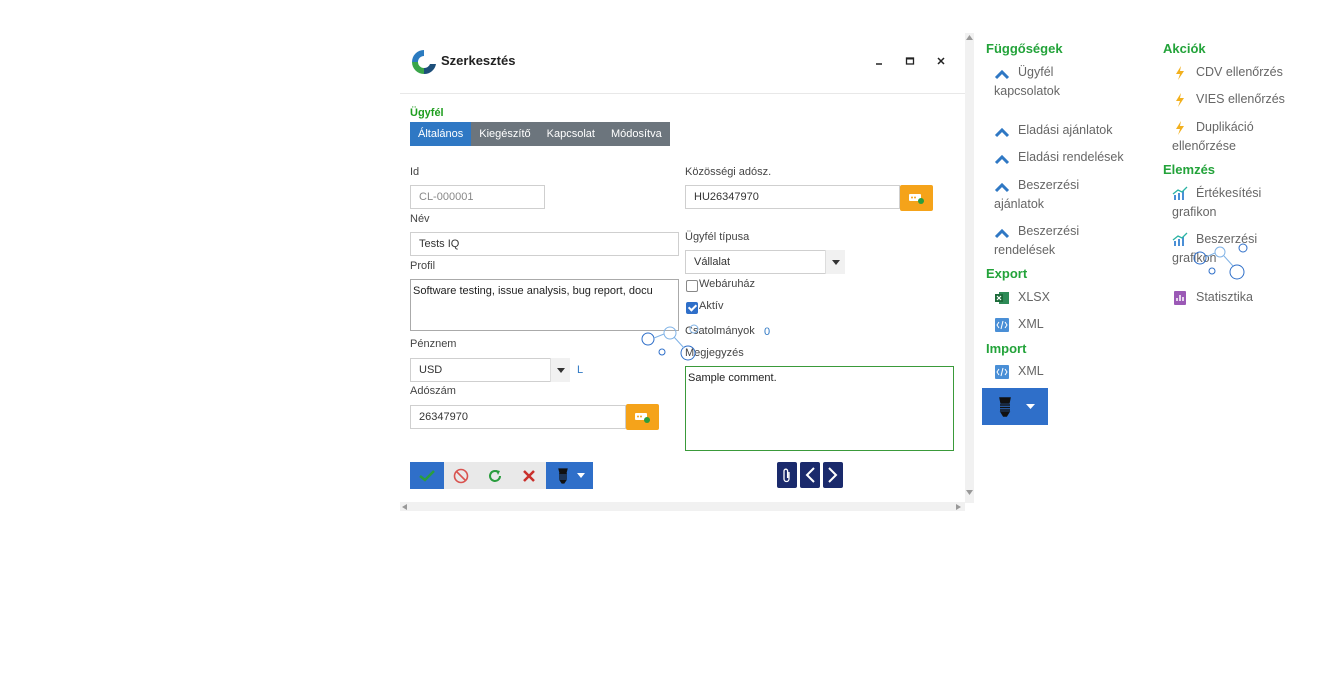 This screenshot has width=1341, height=686. I want to click on attachments-count: 0, so click(767, 332).